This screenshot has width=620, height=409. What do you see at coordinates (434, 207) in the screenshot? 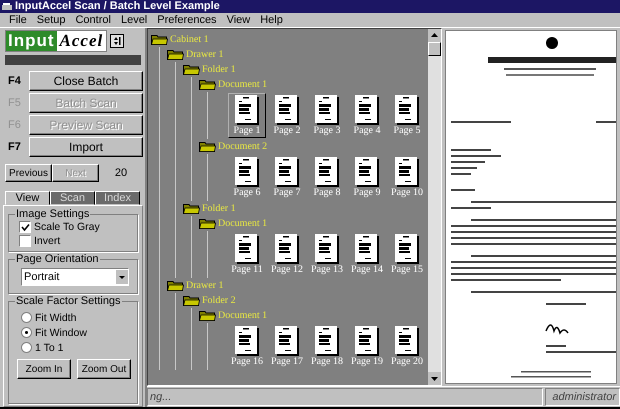
I see `vertical-scrollbar` at bounding box center [434, 207].